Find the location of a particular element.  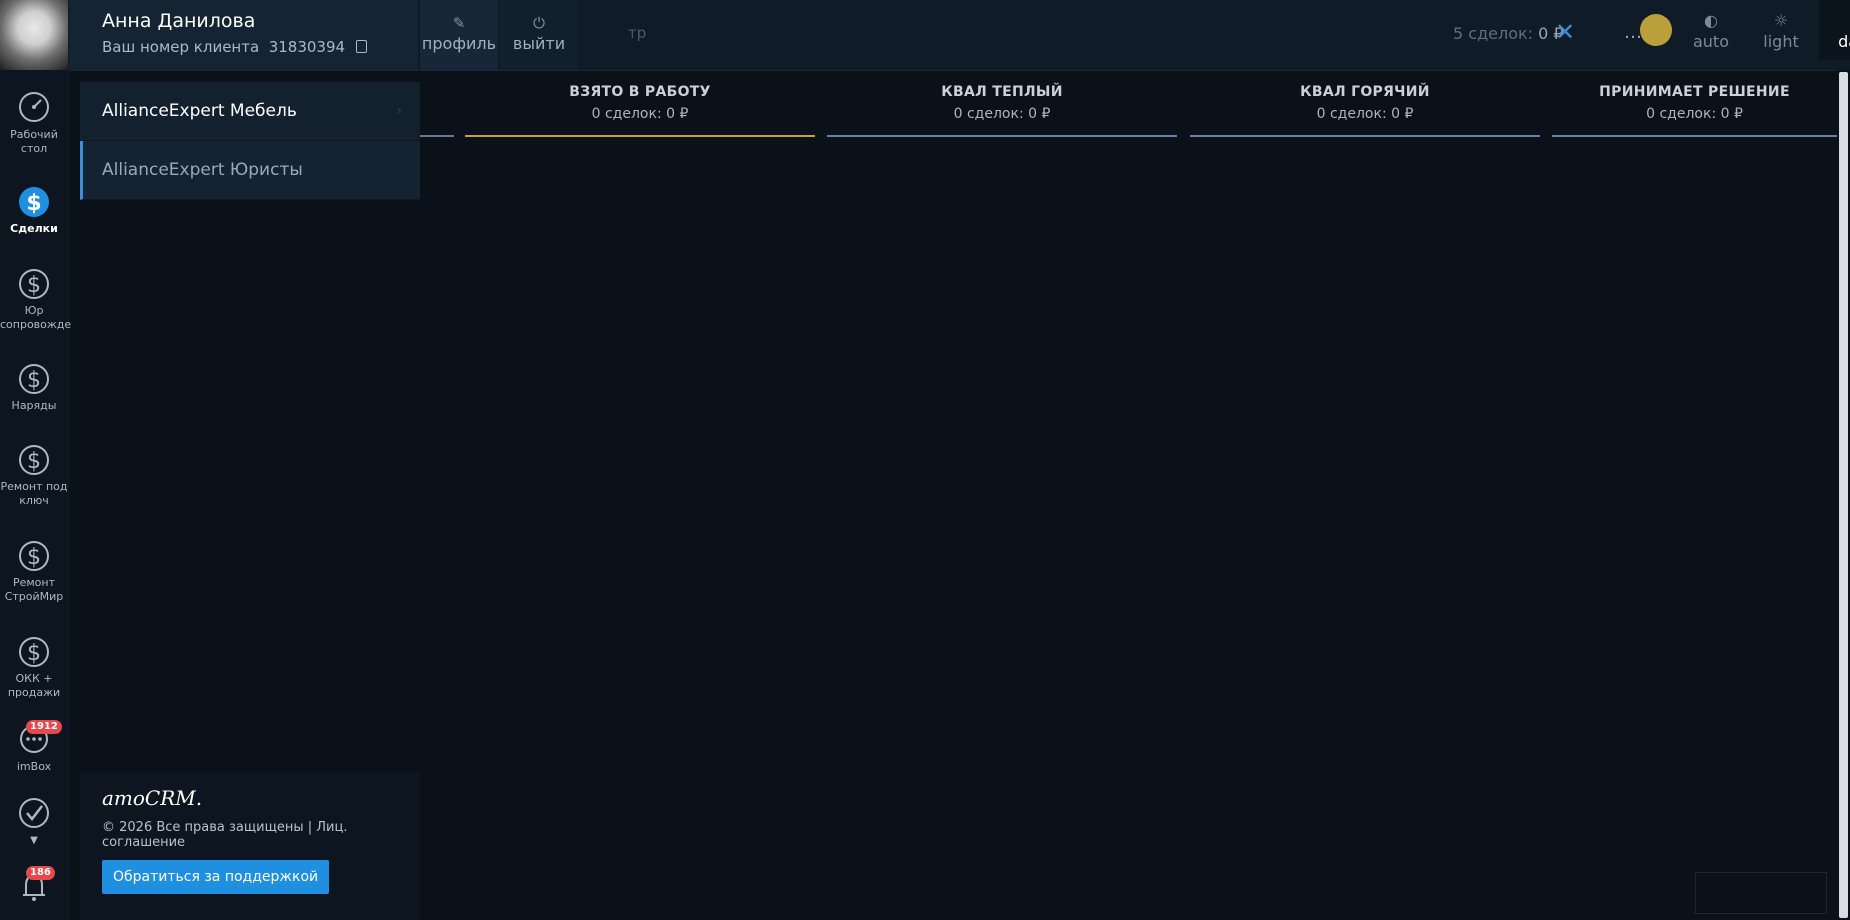

theme-auto-label: auto is located at coordinates (1710, 41).